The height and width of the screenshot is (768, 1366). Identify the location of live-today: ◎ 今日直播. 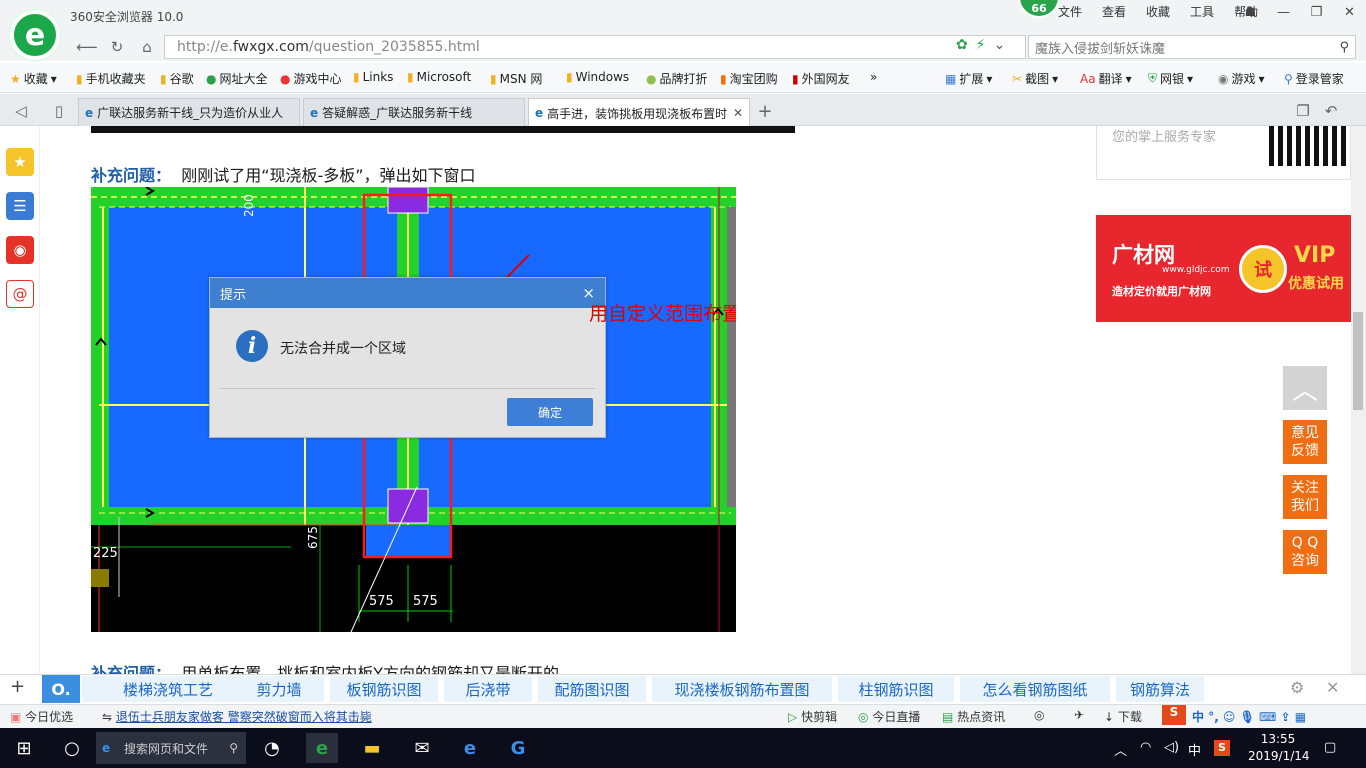
(889, 716).